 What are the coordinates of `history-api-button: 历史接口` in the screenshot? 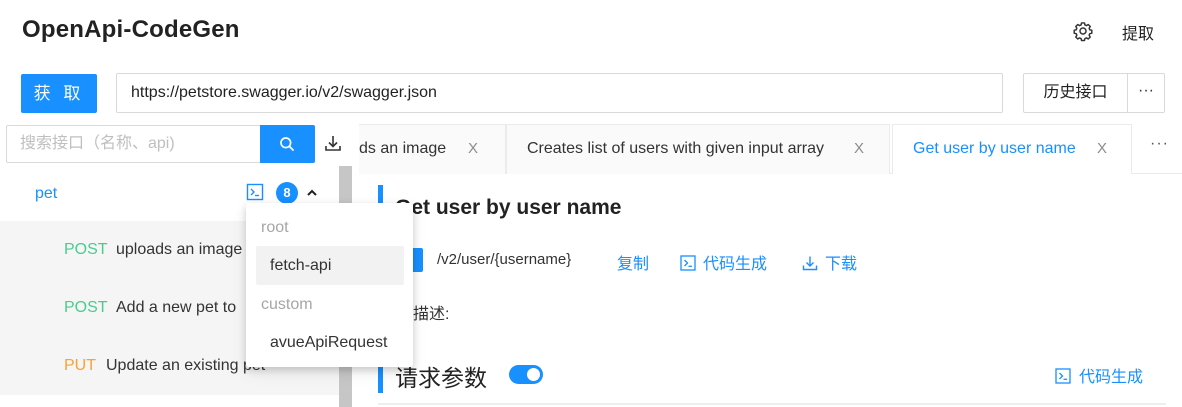 It's located at (1075, 93).